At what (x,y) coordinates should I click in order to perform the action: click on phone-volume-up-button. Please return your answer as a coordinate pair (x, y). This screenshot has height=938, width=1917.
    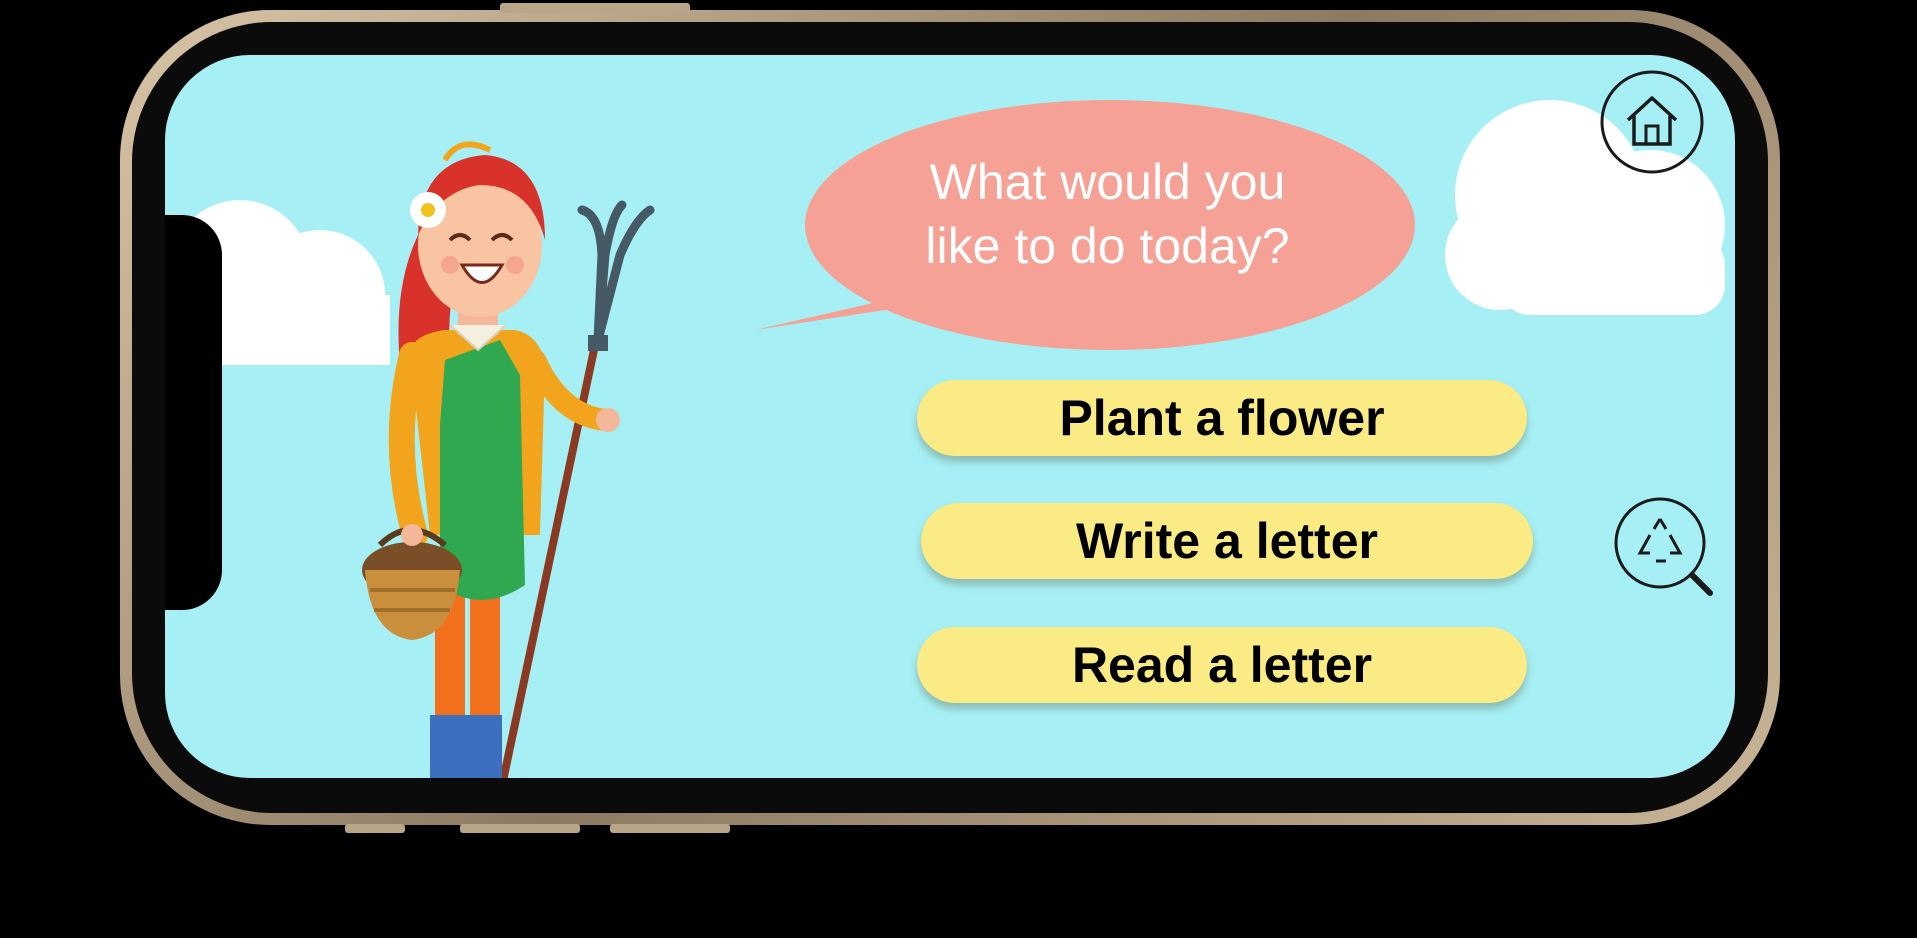
    Looking at the image, I should click on (375, 828).